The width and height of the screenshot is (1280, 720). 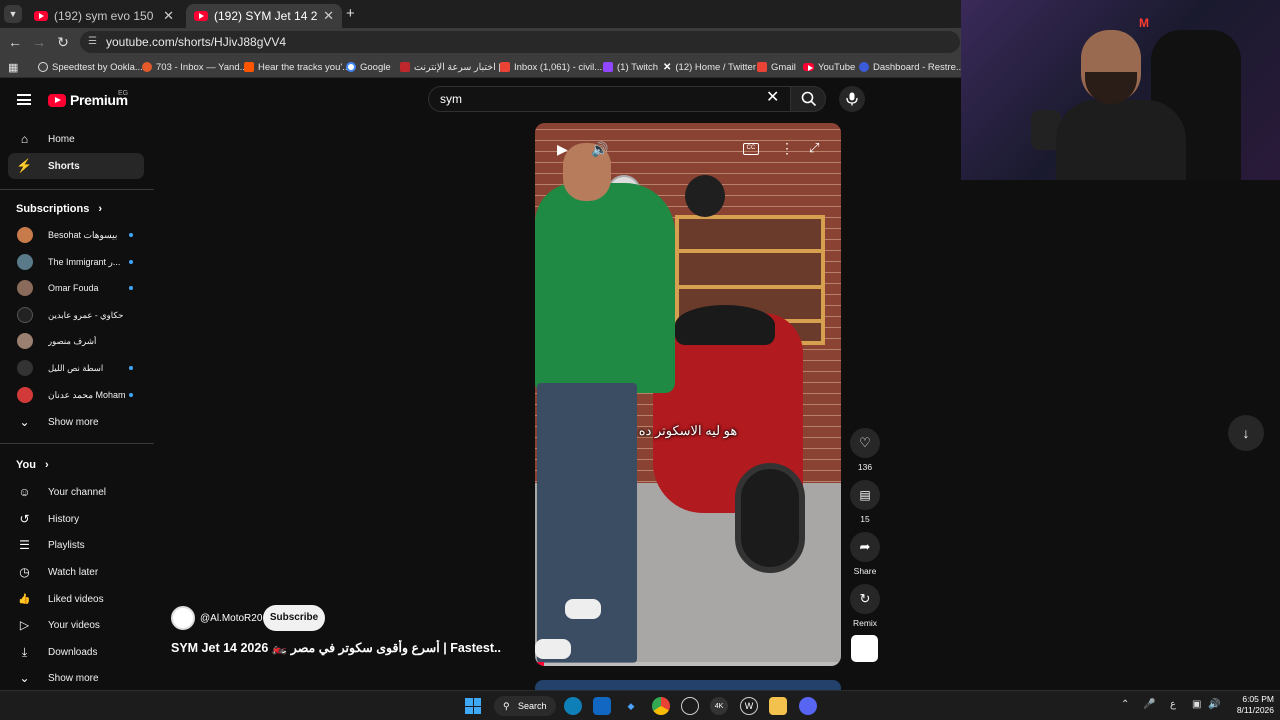 What do you see at coordinates (1196, 704) in the screenshot?
I see `network-icon: ▣` at bounding box center [1196, 704].